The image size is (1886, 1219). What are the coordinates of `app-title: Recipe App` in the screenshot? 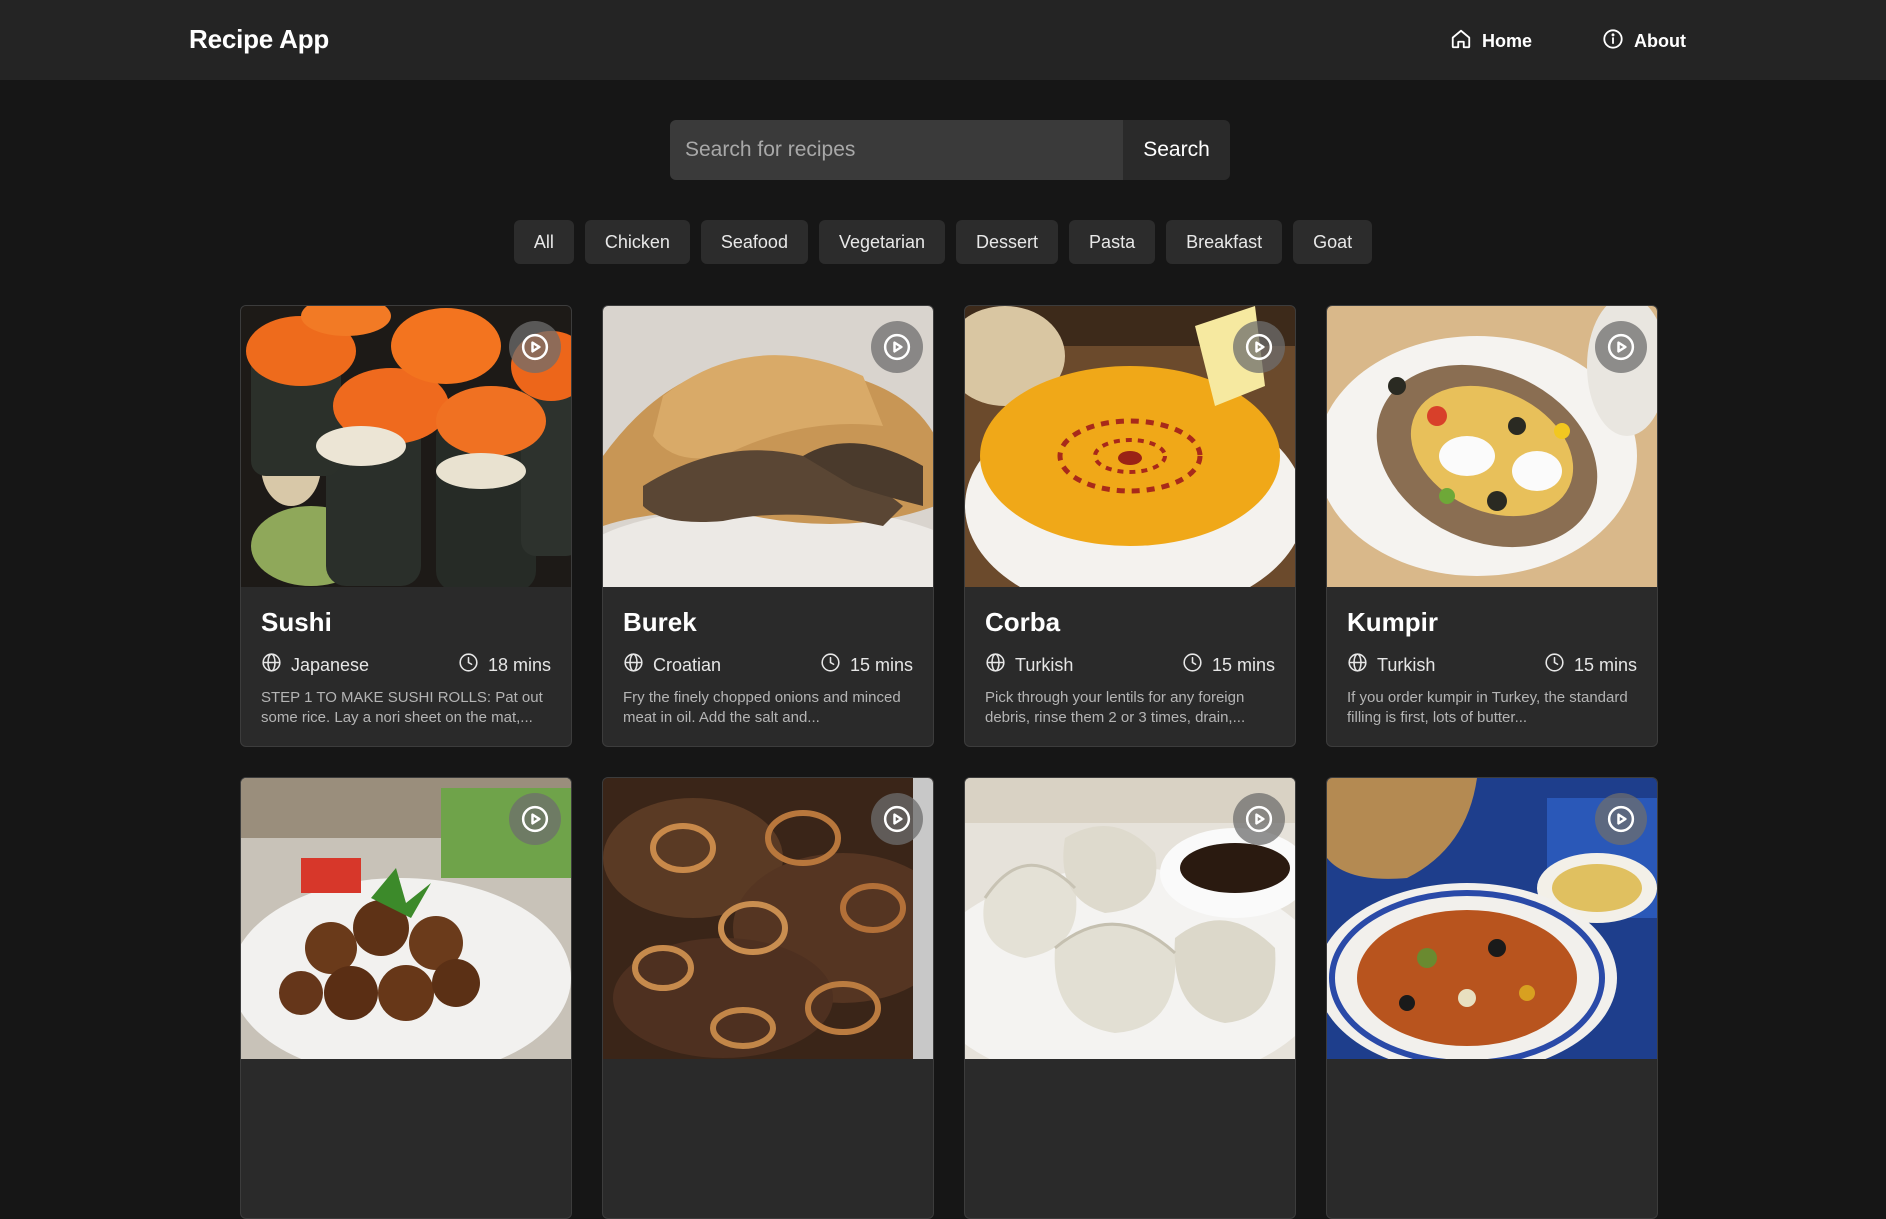 It's located at (259, 39).